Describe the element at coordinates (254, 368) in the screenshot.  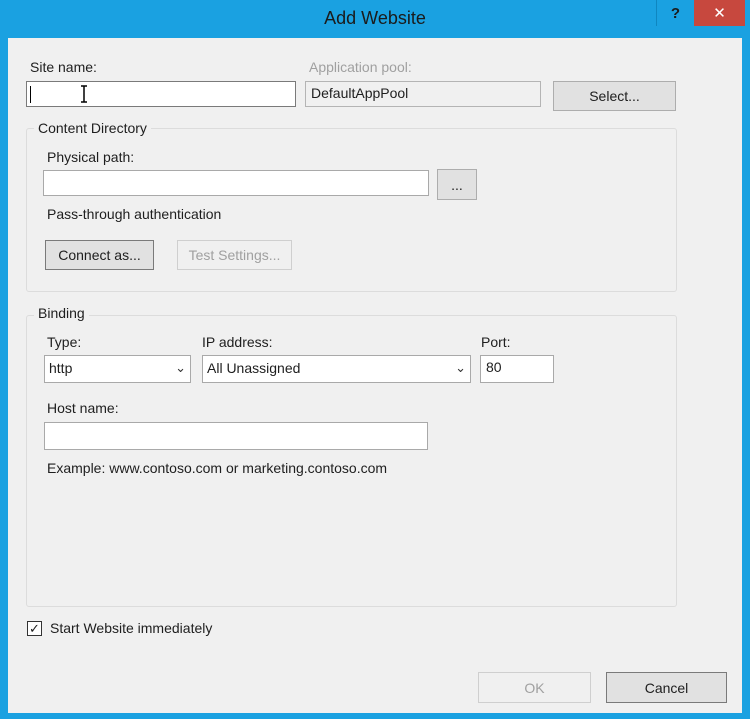
I see `ip-address-value: All Unassigned` at that location.